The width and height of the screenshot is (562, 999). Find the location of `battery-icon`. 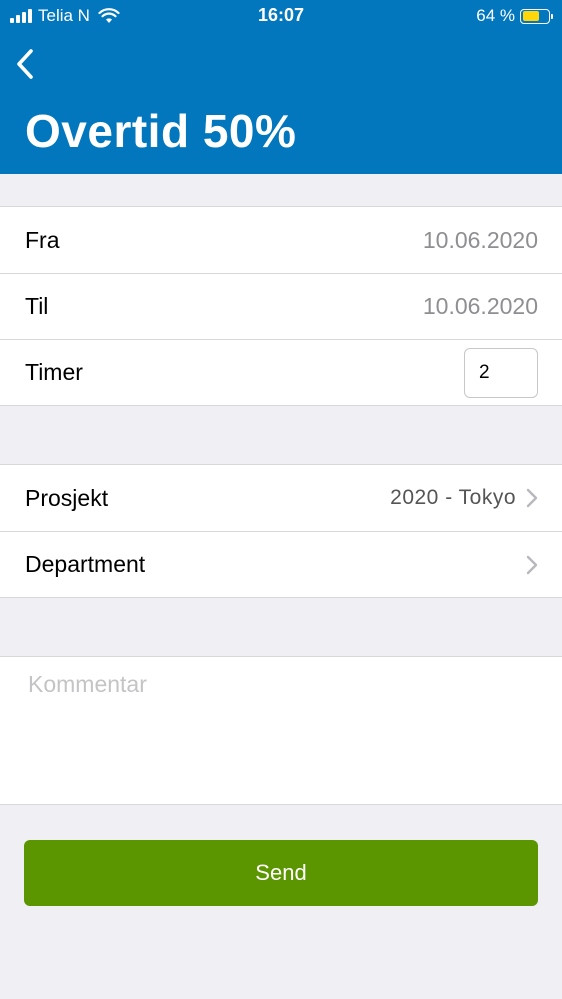

battery-icon is located at coordinates (536, 16).